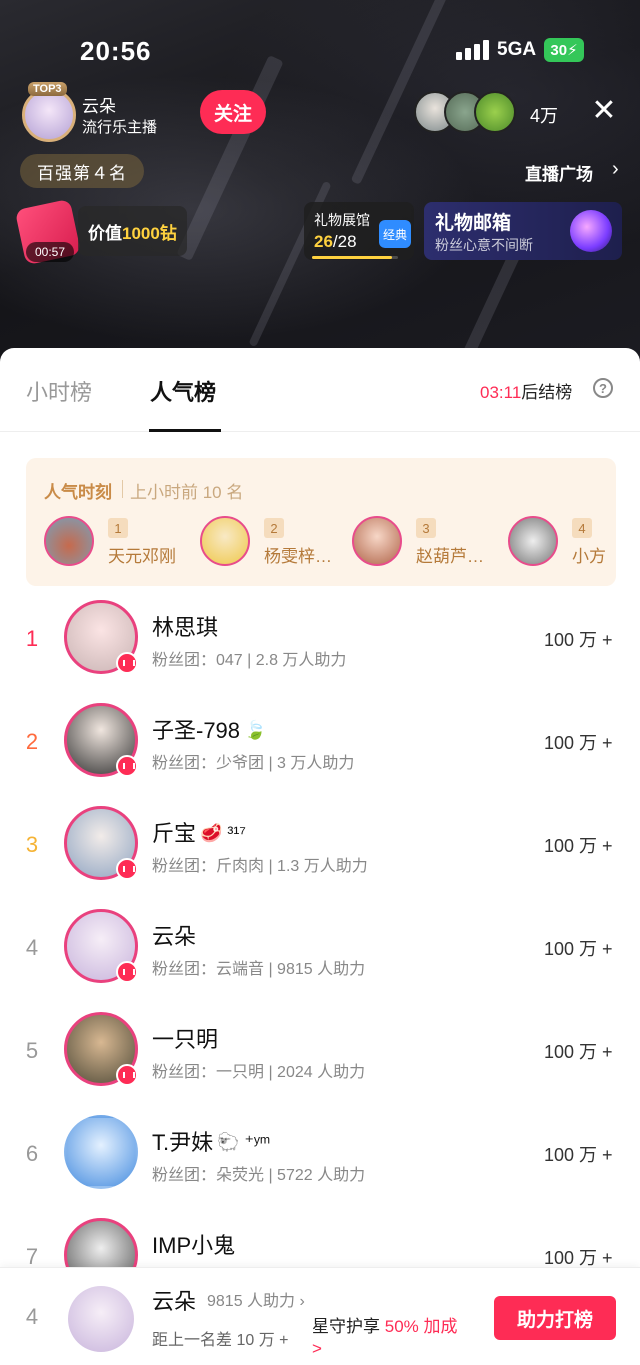 Image resolution: width=640 pixels, height=1365 pixels. What do you see at coordinates (183, 391) in the screenshot?
I see `tab-popular: 人气榜` at bounding box center [183, 391].